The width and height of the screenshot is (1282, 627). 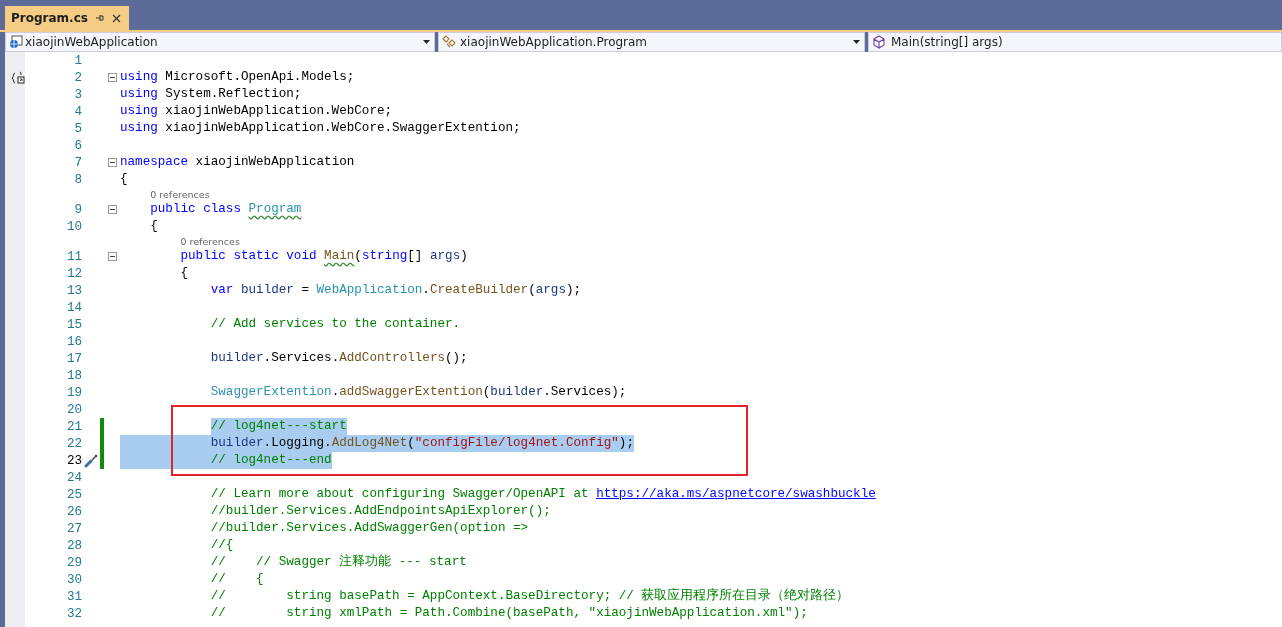 What do you see at coordinates (73, 226) in the screenshot?
I see `line-number: 10` at bounding box center [73, 226].